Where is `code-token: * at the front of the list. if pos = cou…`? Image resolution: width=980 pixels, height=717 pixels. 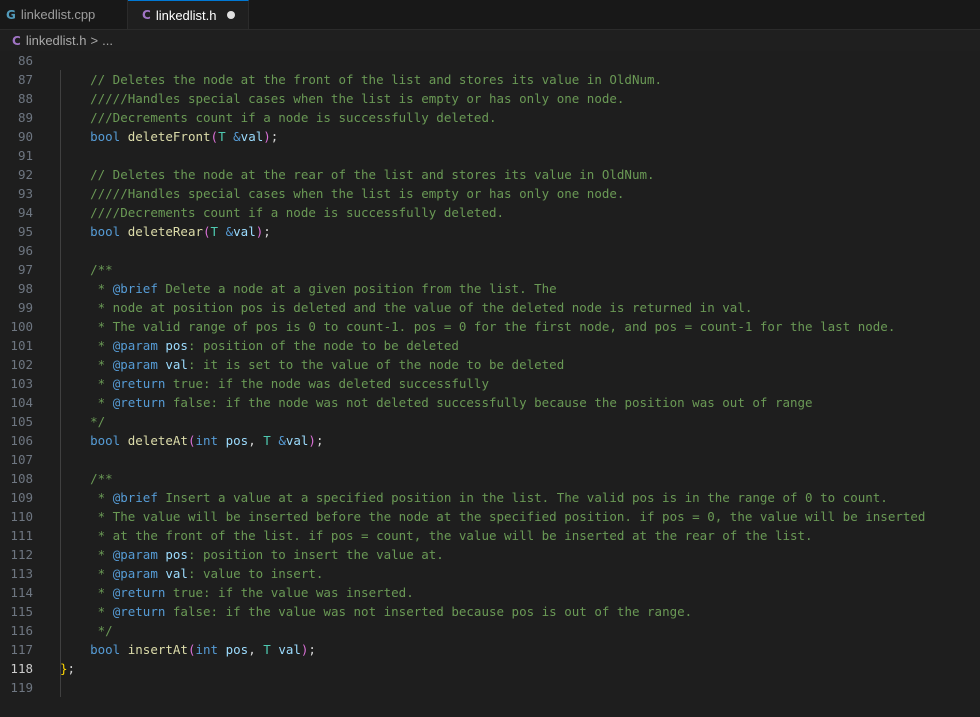
code-token: * at the front of the list. if pos = cou… is located at coordinates (451, 535).